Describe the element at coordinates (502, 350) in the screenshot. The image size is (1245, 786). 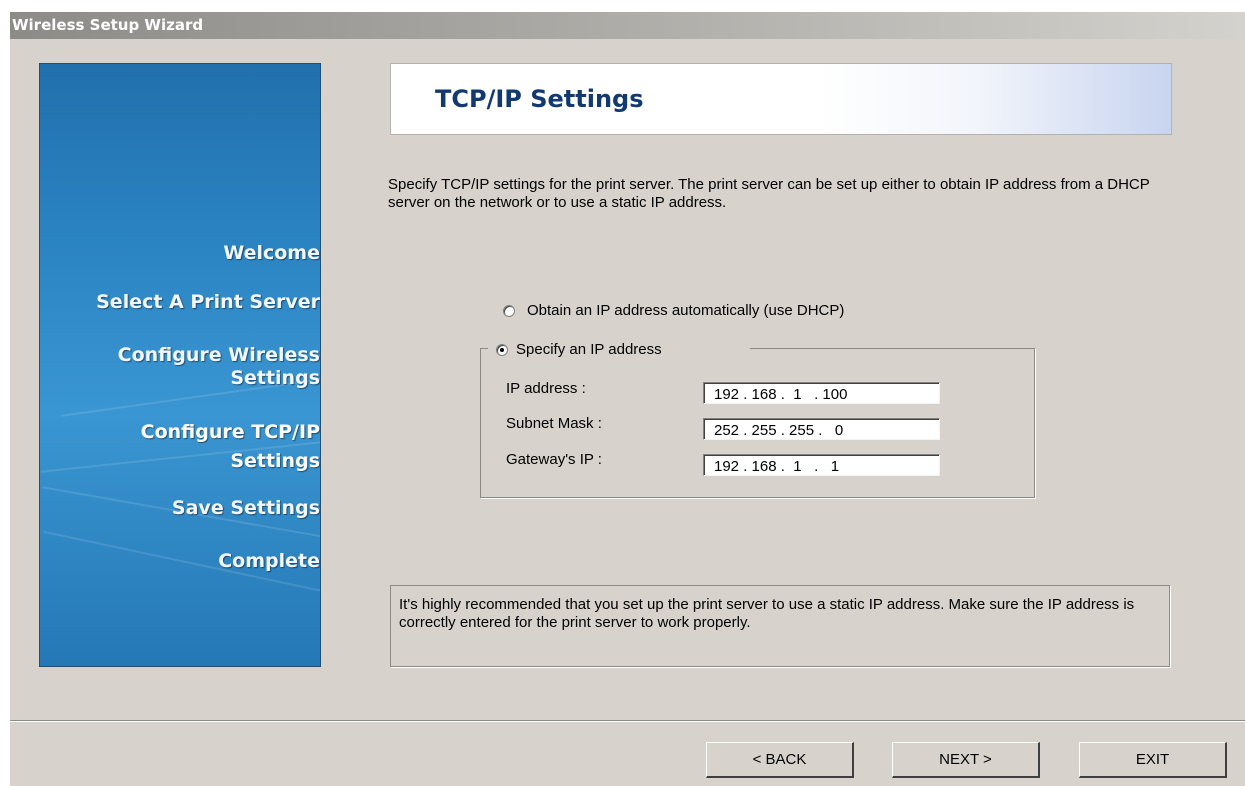
I see `static-ip-radio` at that location.